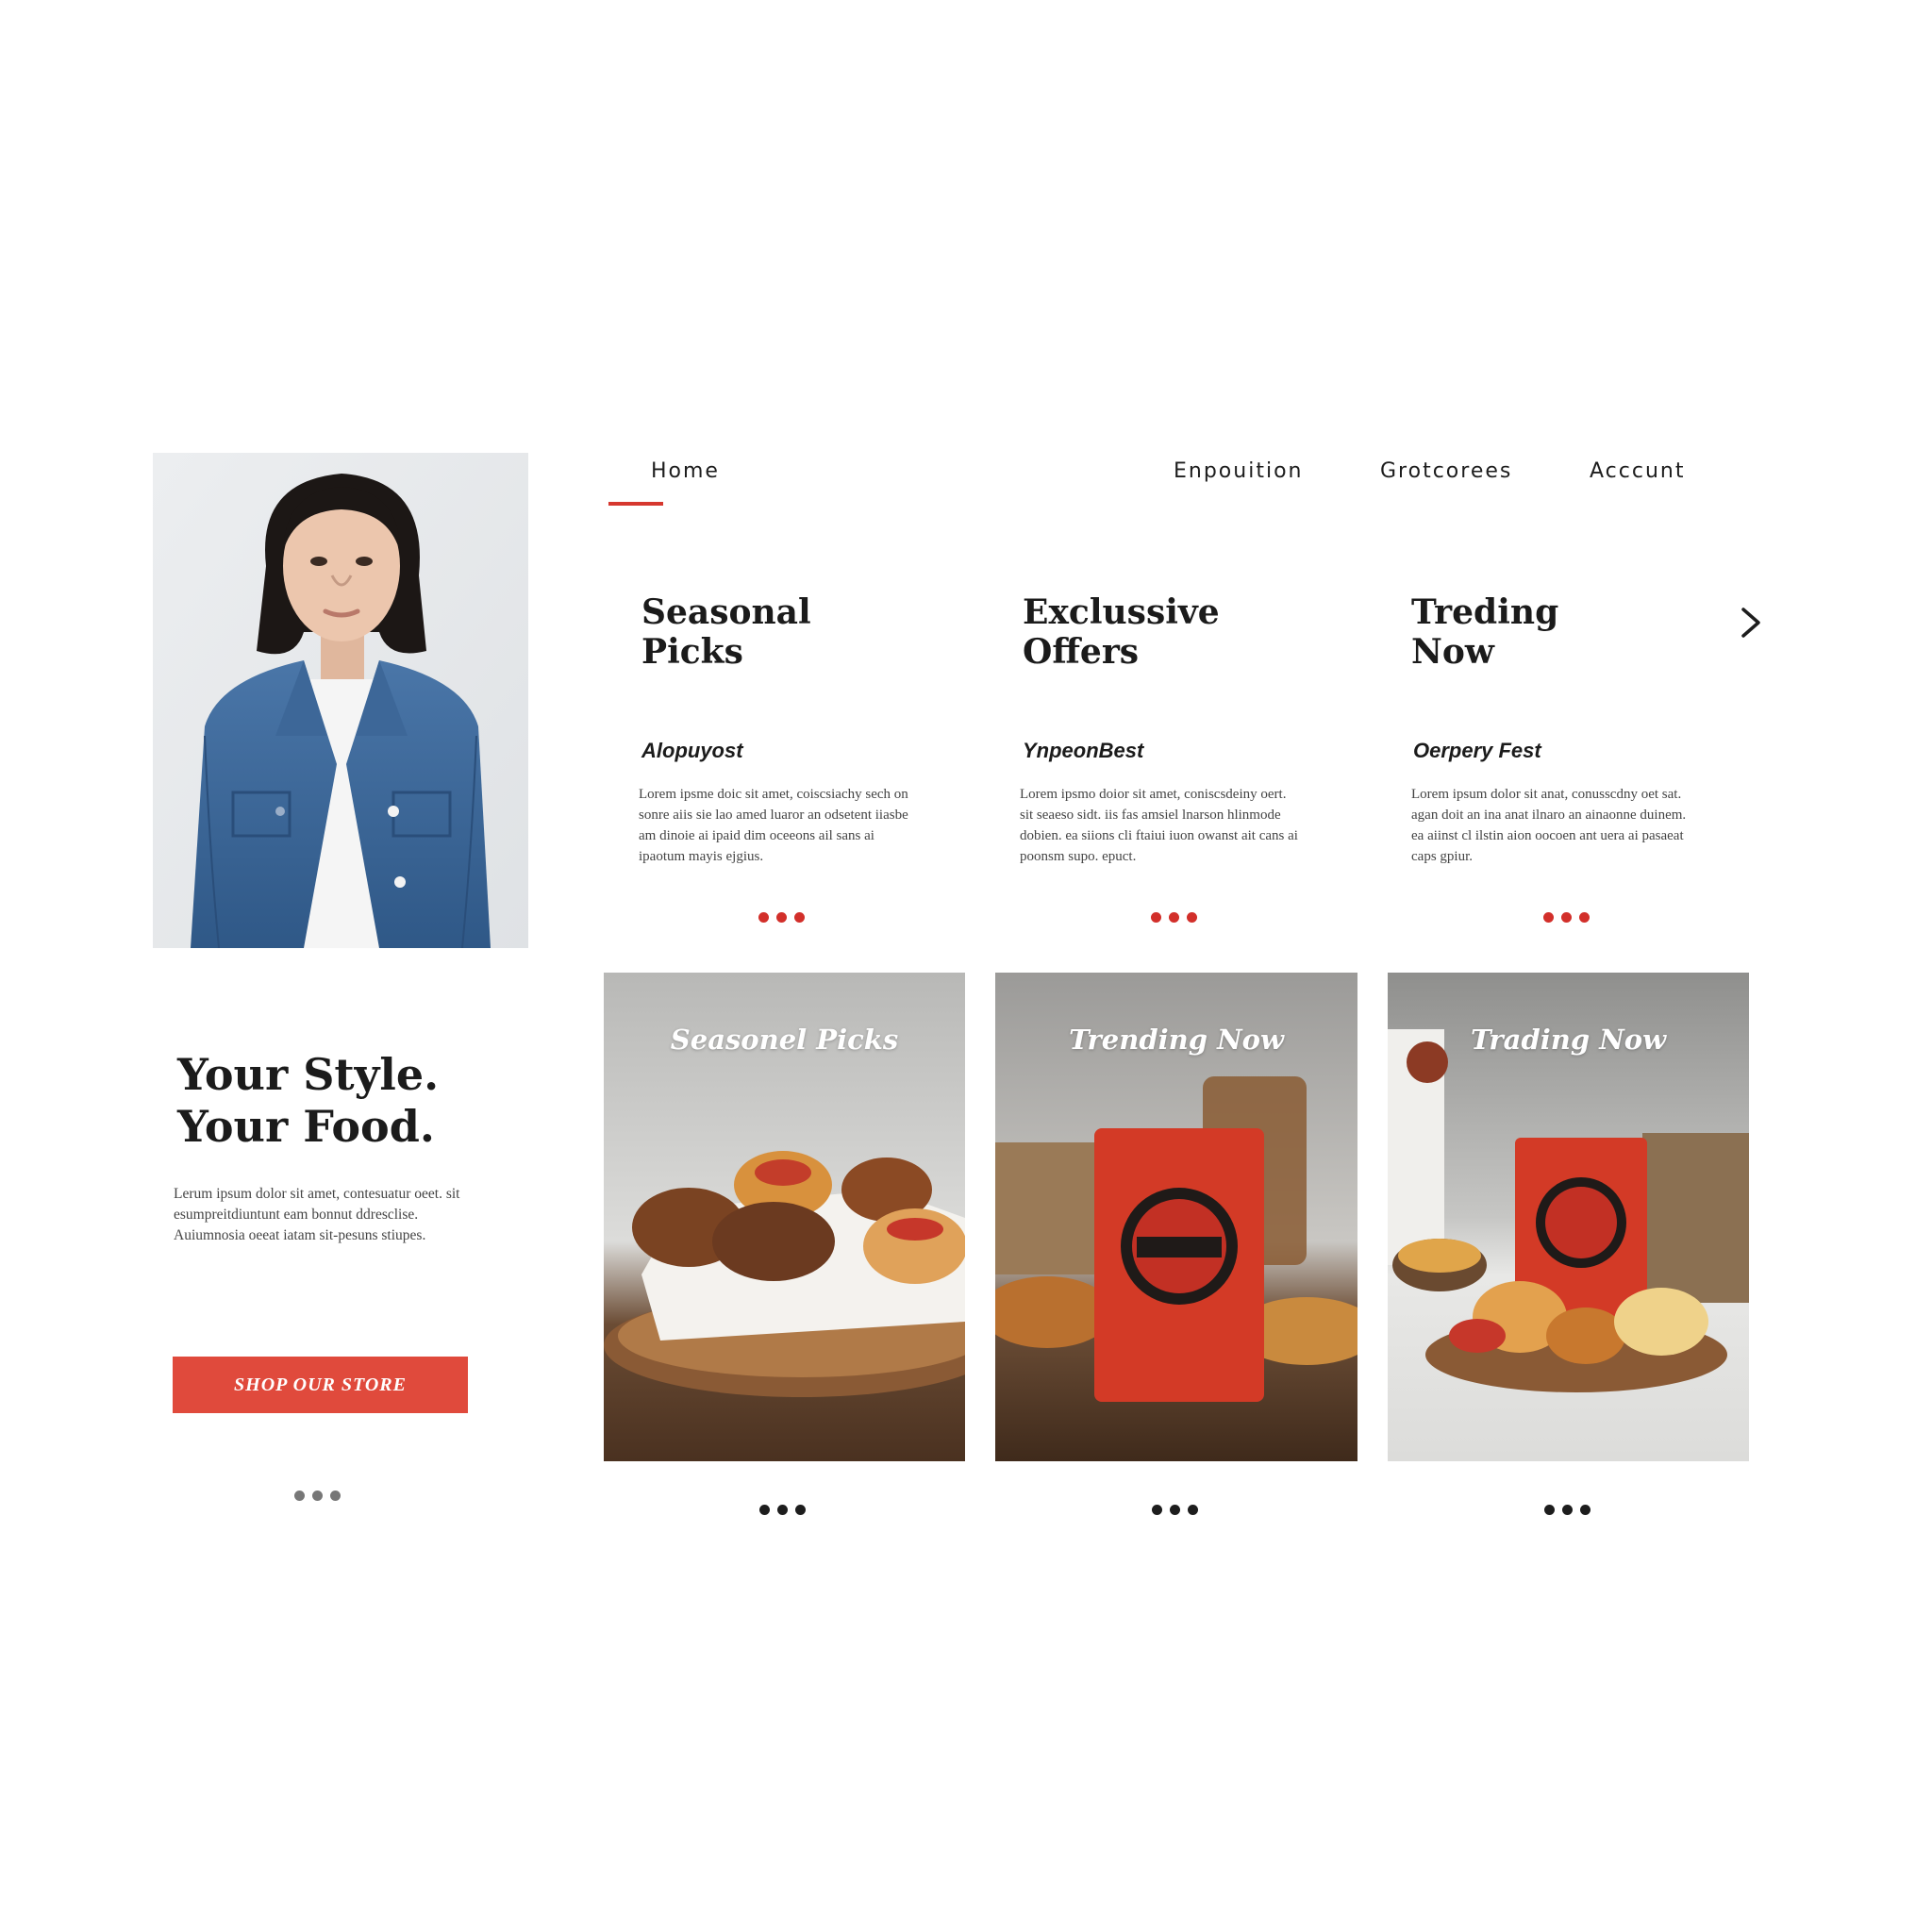  Describe the element at coordinates (1638, 471) in the screenshot. I see `nav-account: Acccunt` at that location.